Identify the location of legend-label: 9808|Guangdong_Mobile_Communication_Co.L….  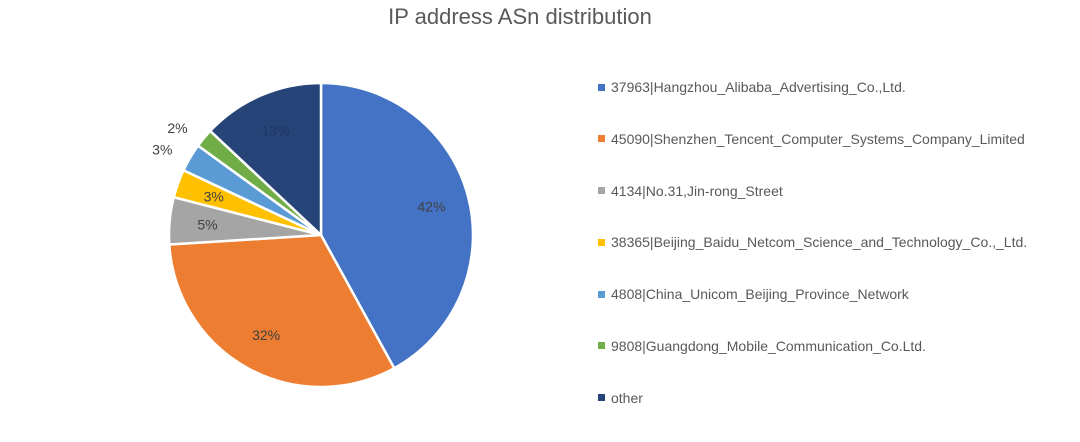
(768, 345).